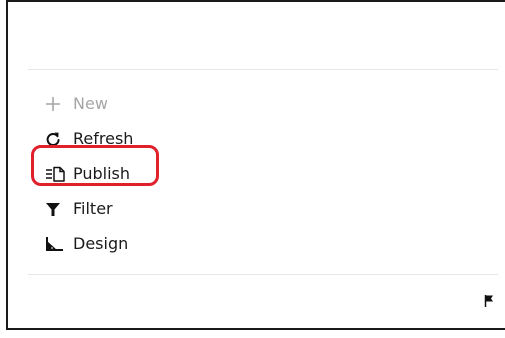 Image resolution: width=505 pixels, height=338 pixels. What do you see at coordinates (59, 174) in the screenshot?
I see `publish-icon` at bounding box center [59, 174].